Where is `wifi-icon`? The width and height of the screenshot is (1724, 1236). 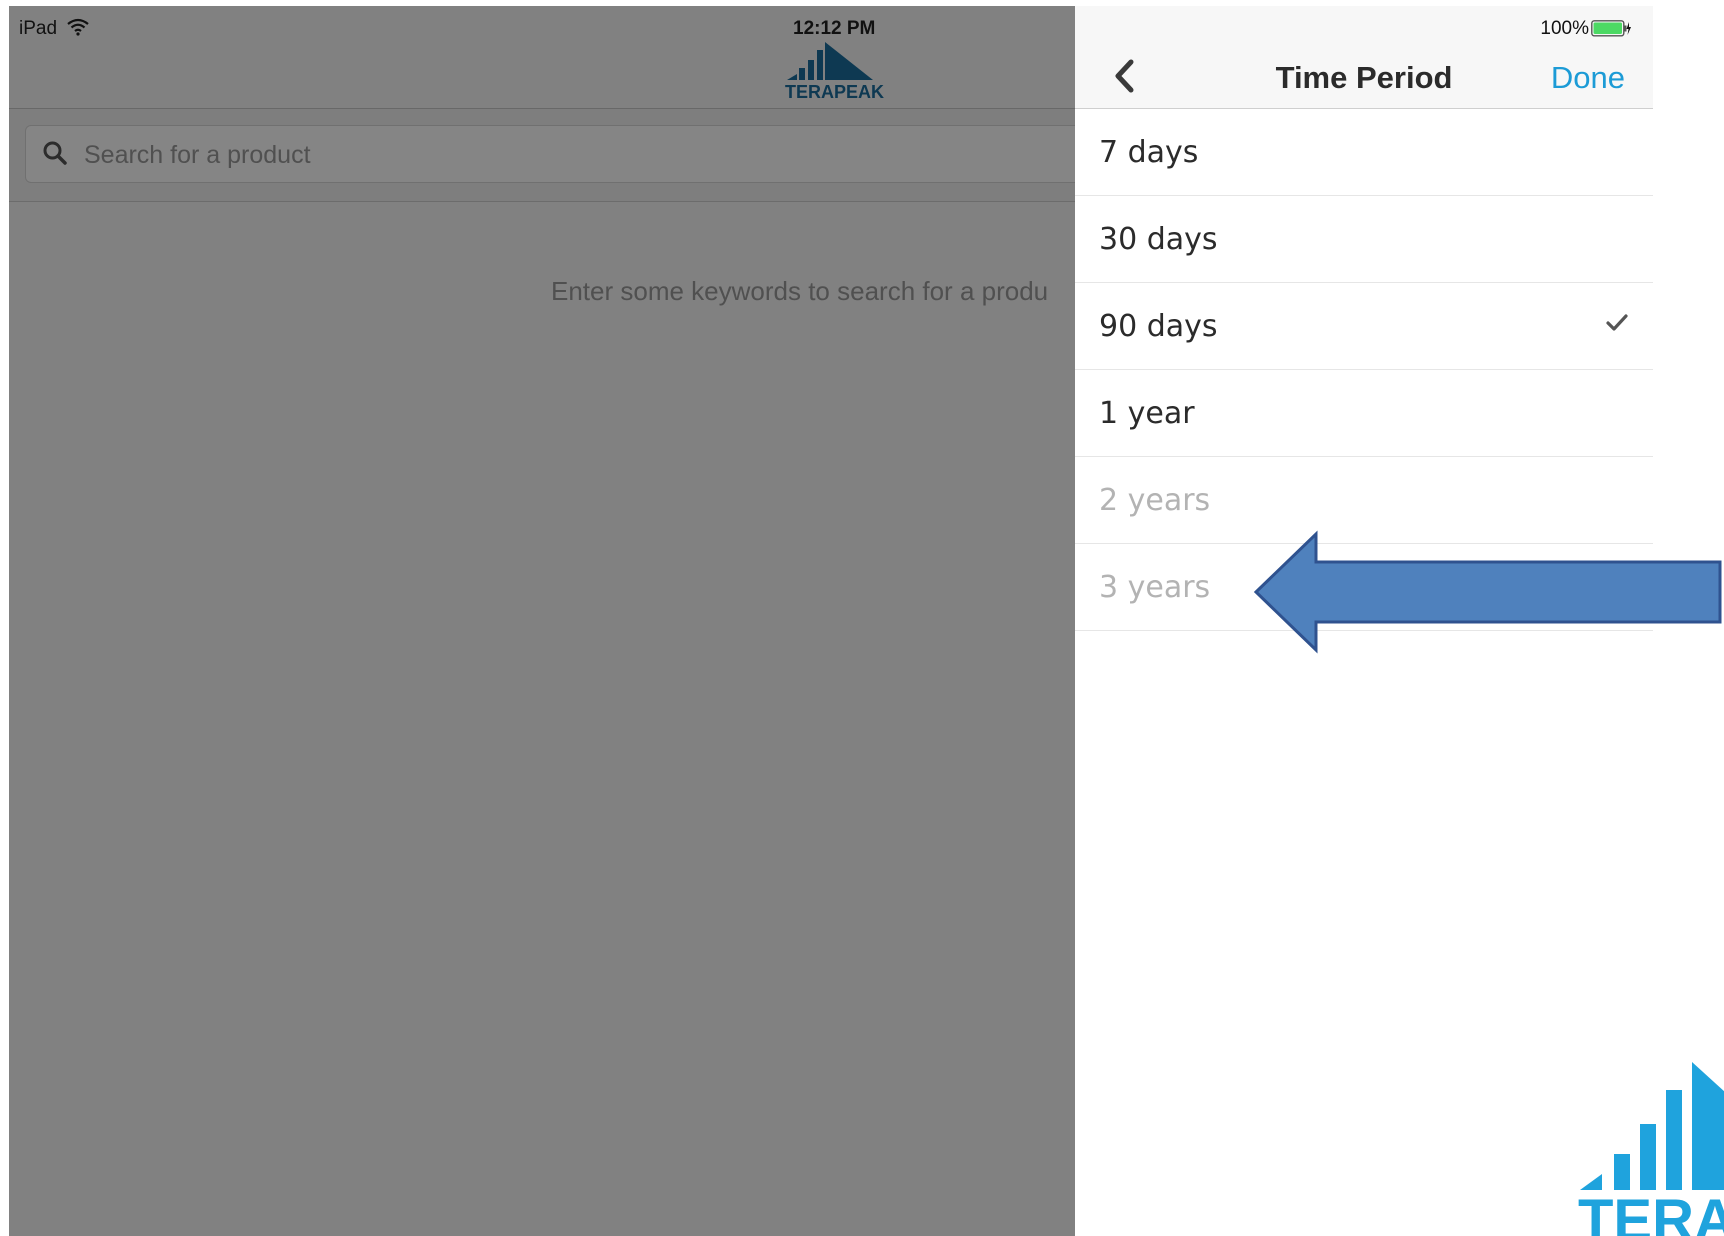 wifi-icon is located at coordinates (78, 27).